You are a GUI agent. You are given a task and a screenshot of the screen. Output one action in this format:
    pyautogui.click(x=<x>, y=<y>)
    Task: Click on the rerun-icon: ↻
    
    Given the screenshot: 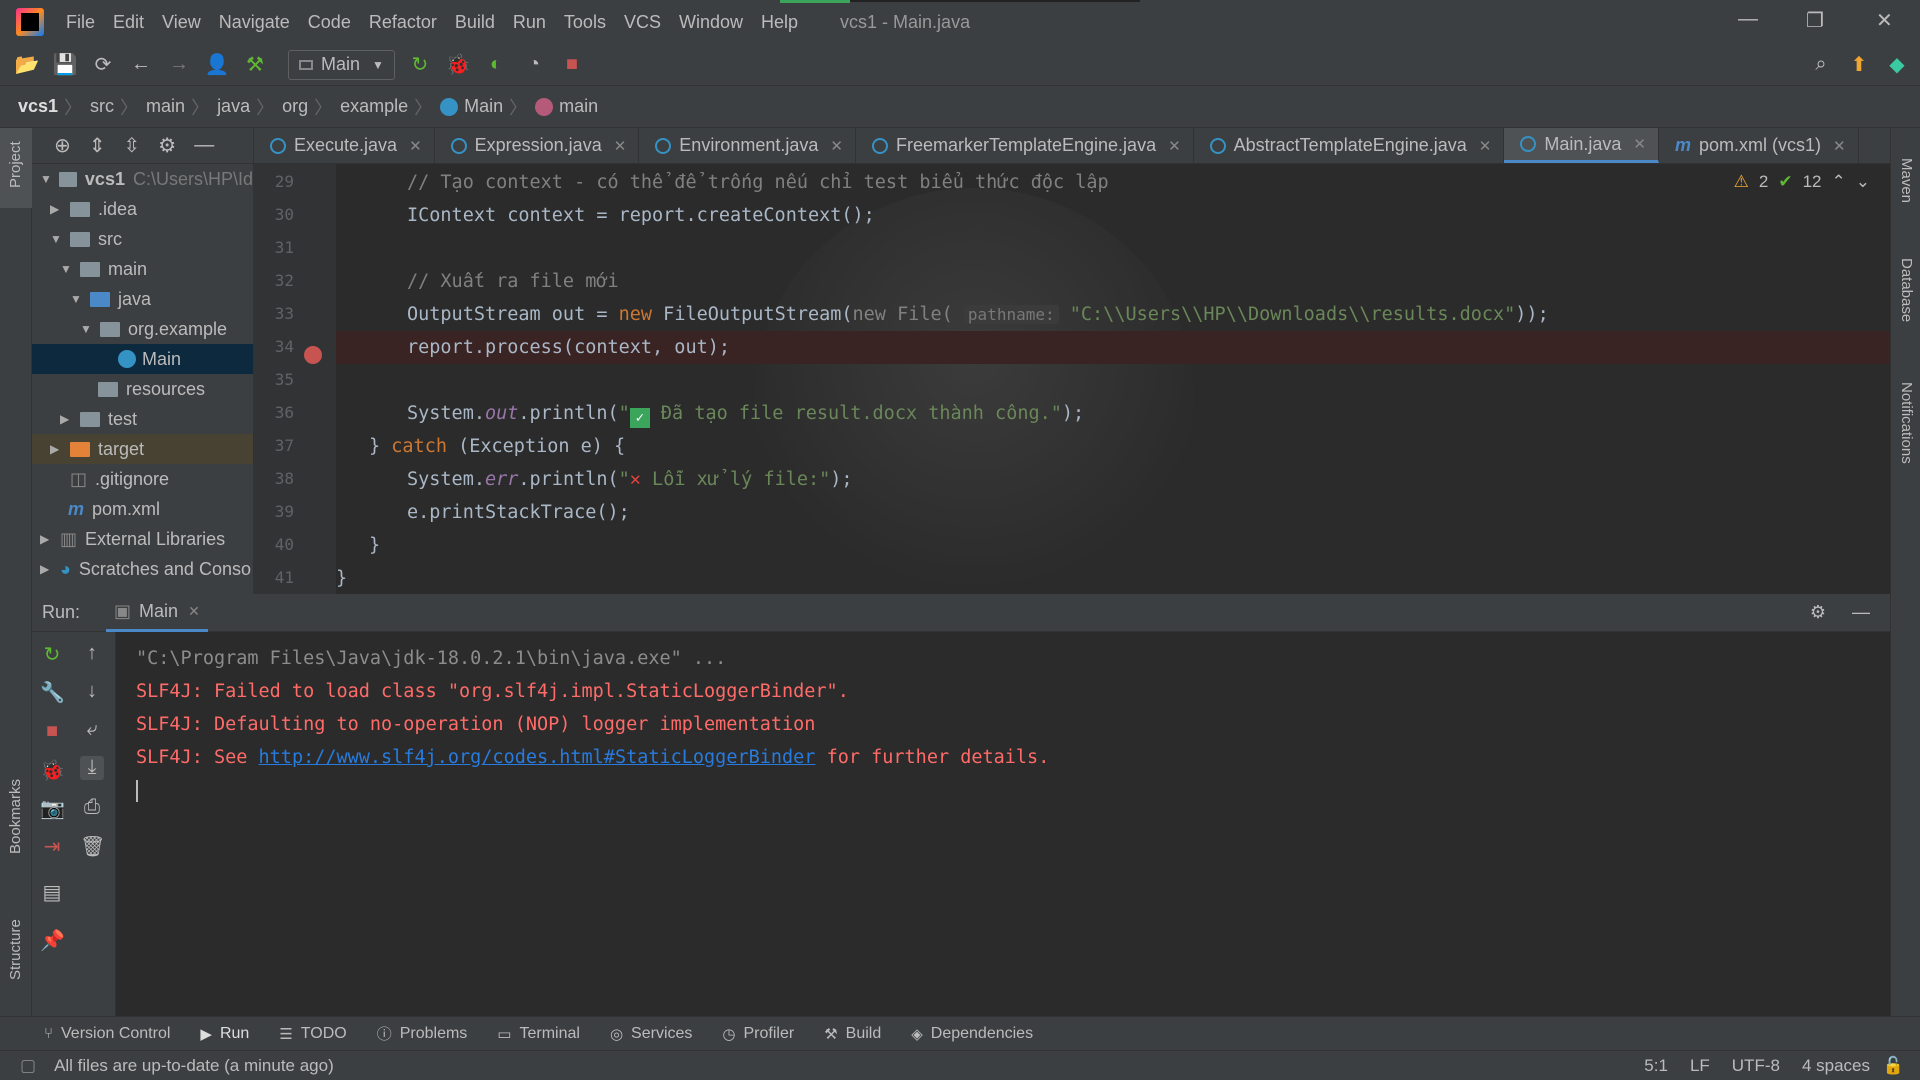 What is the action you would take?
    pyautogui.click(x=52, y=654)
    